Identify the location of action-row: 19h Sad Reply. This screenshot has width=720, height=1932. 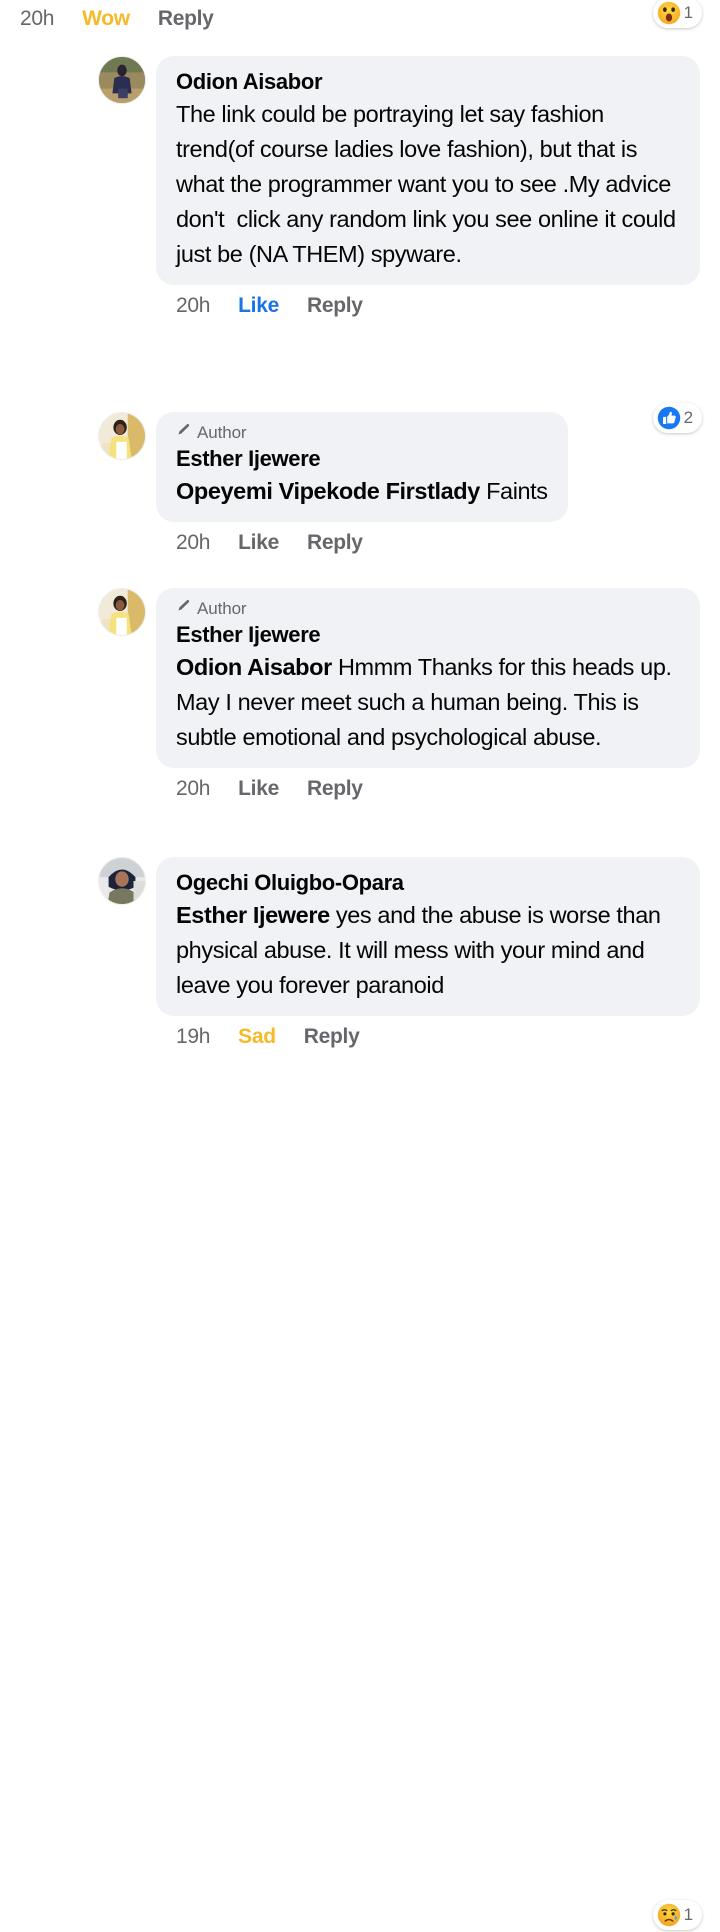
(428, 1037).